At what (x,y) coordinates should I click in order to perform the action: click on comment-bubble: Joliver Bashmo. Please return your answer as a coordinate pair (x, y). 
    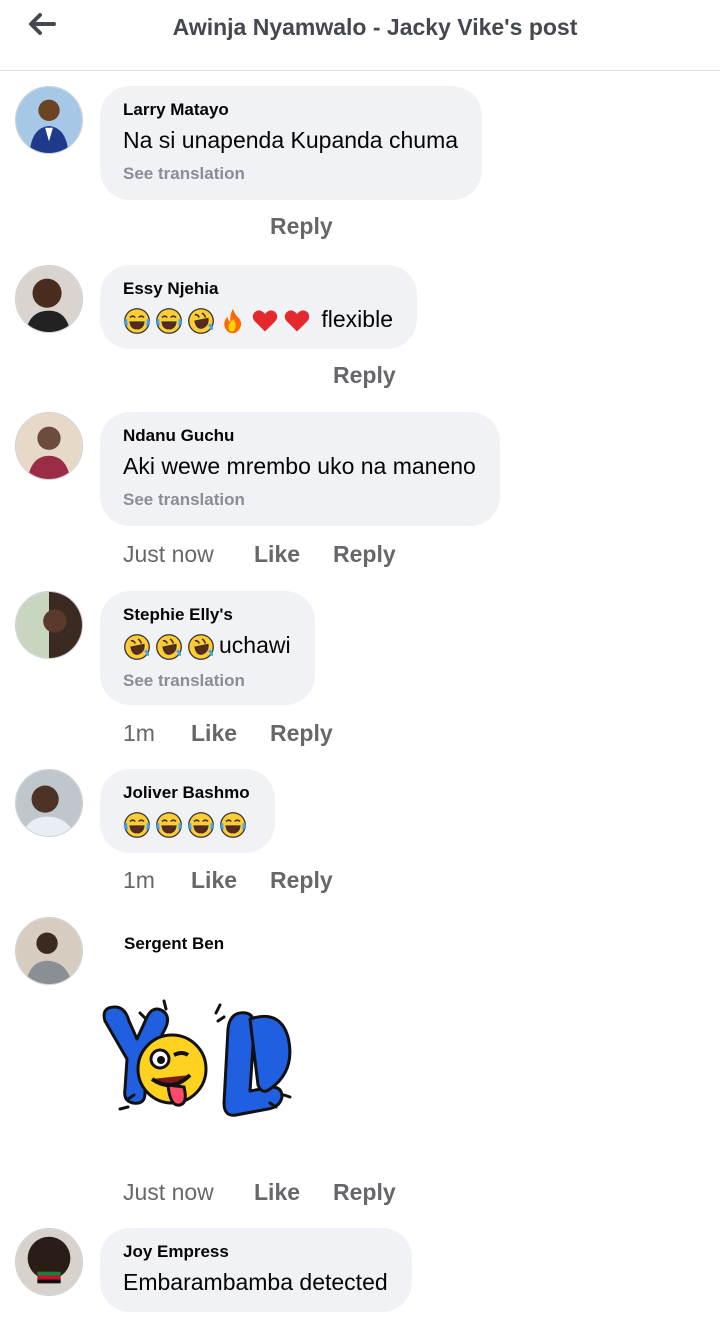
    Looking at the image, I should click on (187, 811).